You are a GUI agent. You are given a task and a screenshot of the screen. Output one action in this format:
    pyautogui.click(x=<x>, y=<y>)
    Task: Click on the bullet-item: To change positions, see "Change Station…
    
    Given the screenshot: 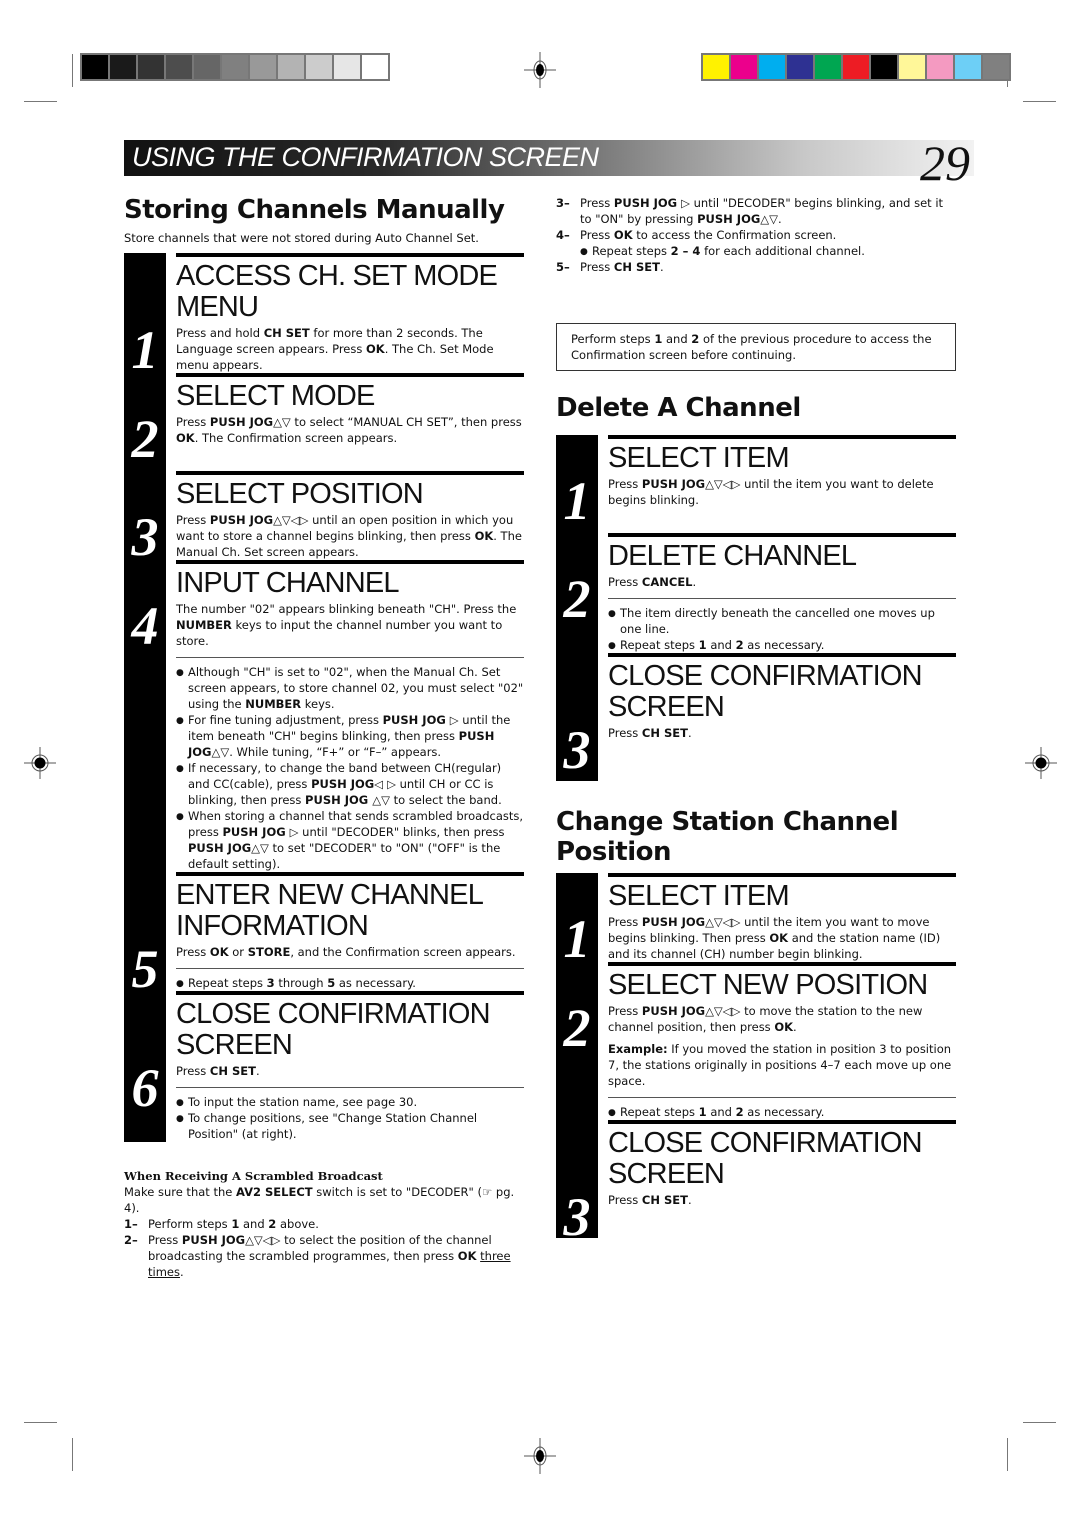 What is the action you would take?
    pyautogui.click(x=350, y=1126)
    